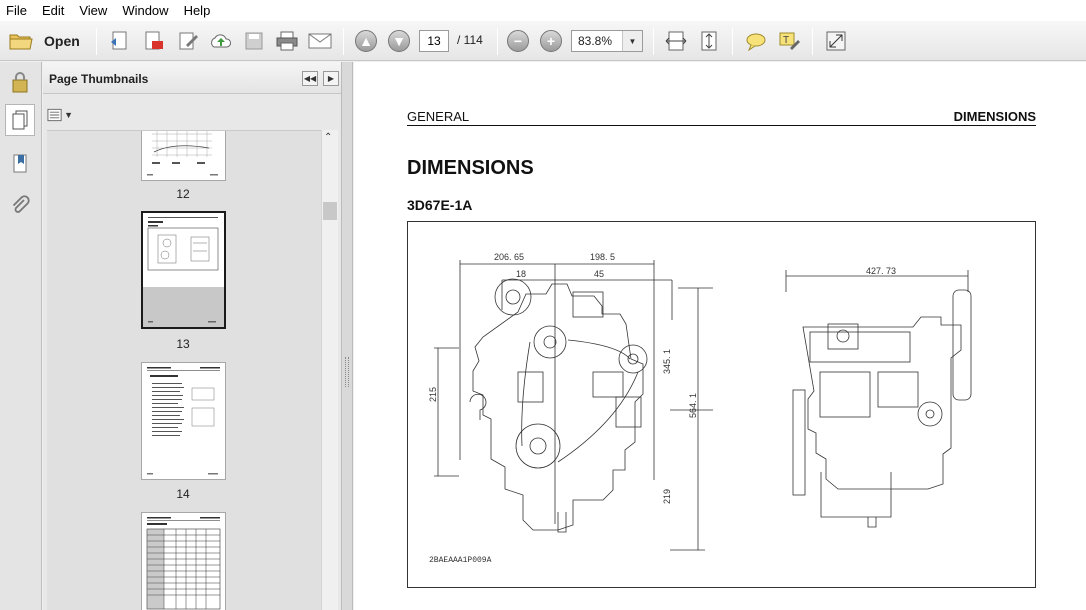  What do you see at coordinates (438, 116) in the screenshot?
I see `section-header: GENERAL` at bounding box center [438, 116].